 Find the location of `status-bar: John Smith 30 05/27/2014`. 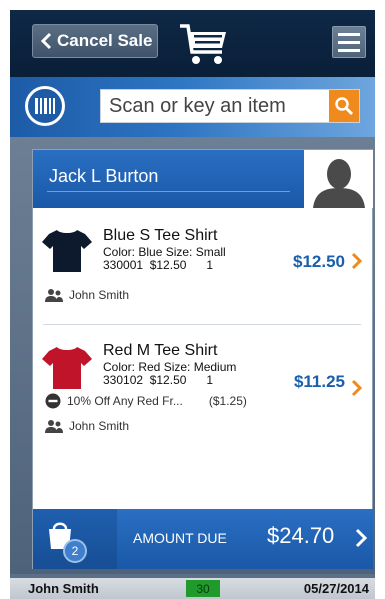

status-bar: John Smith 30 05/27/2014 is located at coordinates (192, 588).